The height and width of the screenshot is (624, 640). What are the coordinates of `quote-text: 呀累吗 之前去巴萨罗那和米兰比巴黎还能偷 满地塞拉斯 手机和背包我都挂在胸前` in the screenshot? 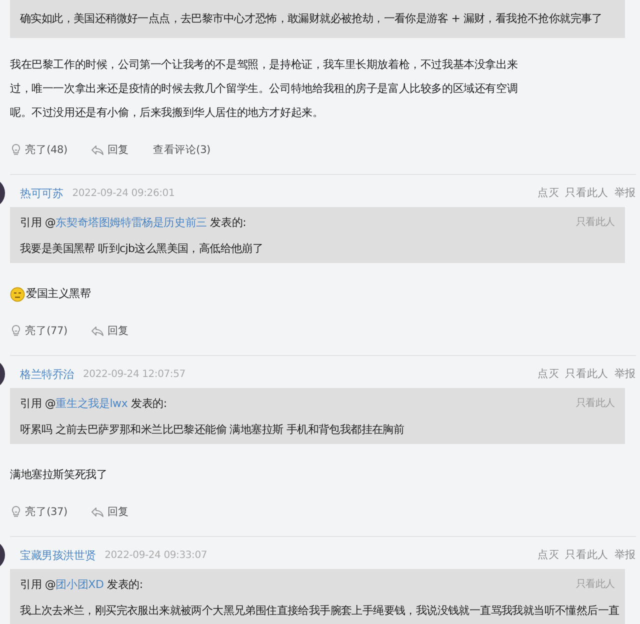 It's located at (213, 430).